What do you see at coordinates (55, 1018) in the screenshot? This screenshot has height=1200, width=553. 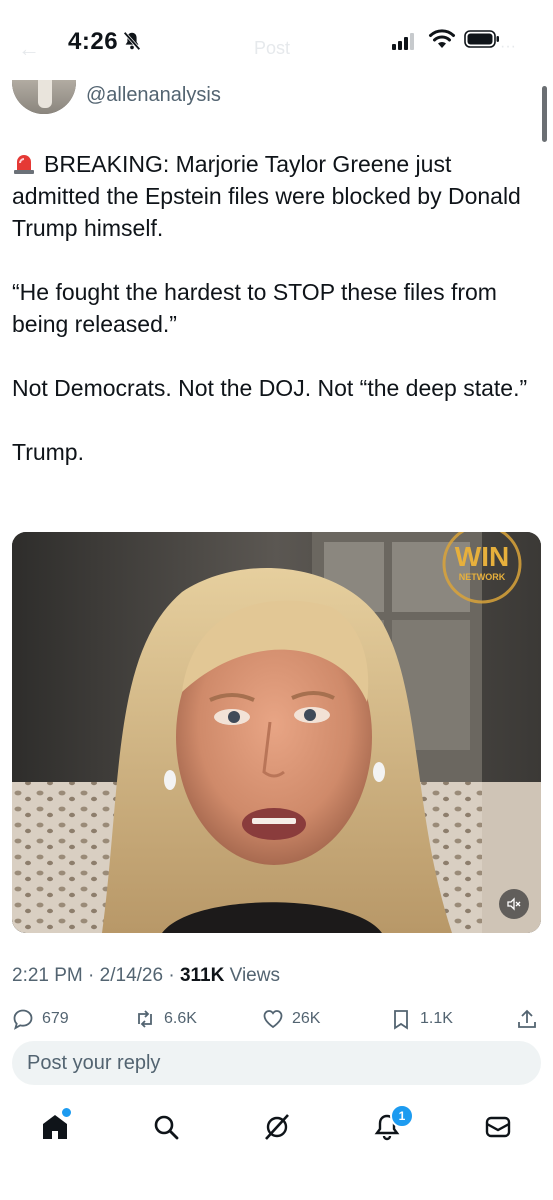 I see `reply-count: 679` at bounding box center [55, 1018].